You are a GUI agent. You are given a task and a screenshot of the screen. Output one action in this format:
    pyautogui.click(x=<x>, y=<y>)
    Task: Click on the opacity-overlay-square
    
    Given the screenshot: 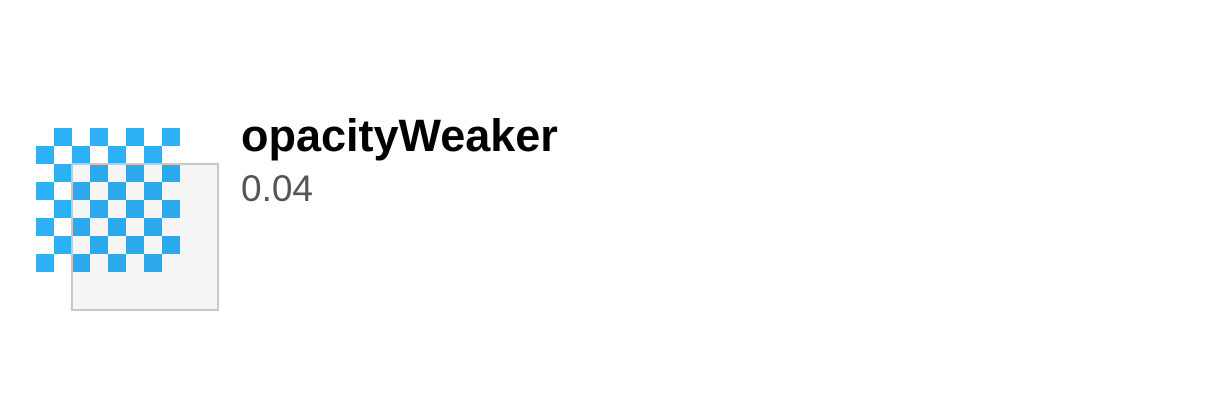 What is the action you would take?
    pyautogui.click(x=145, y=237)
    